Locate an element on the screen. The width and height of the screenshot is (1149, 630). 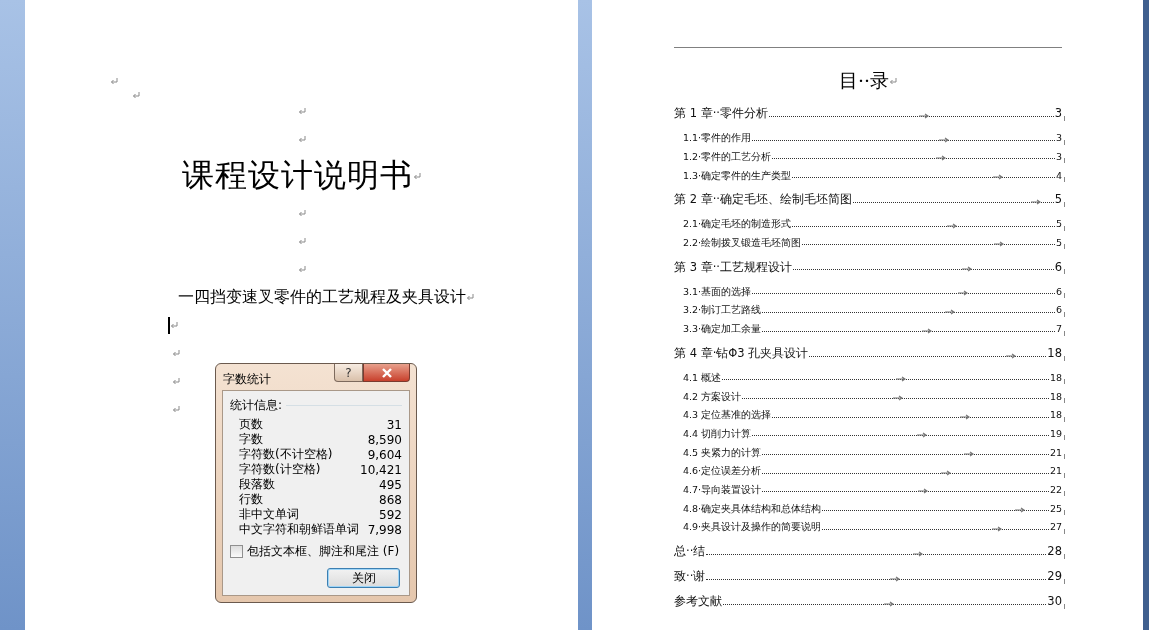
document-title: 课程设计说明书 is located at coordinates (297, 175).